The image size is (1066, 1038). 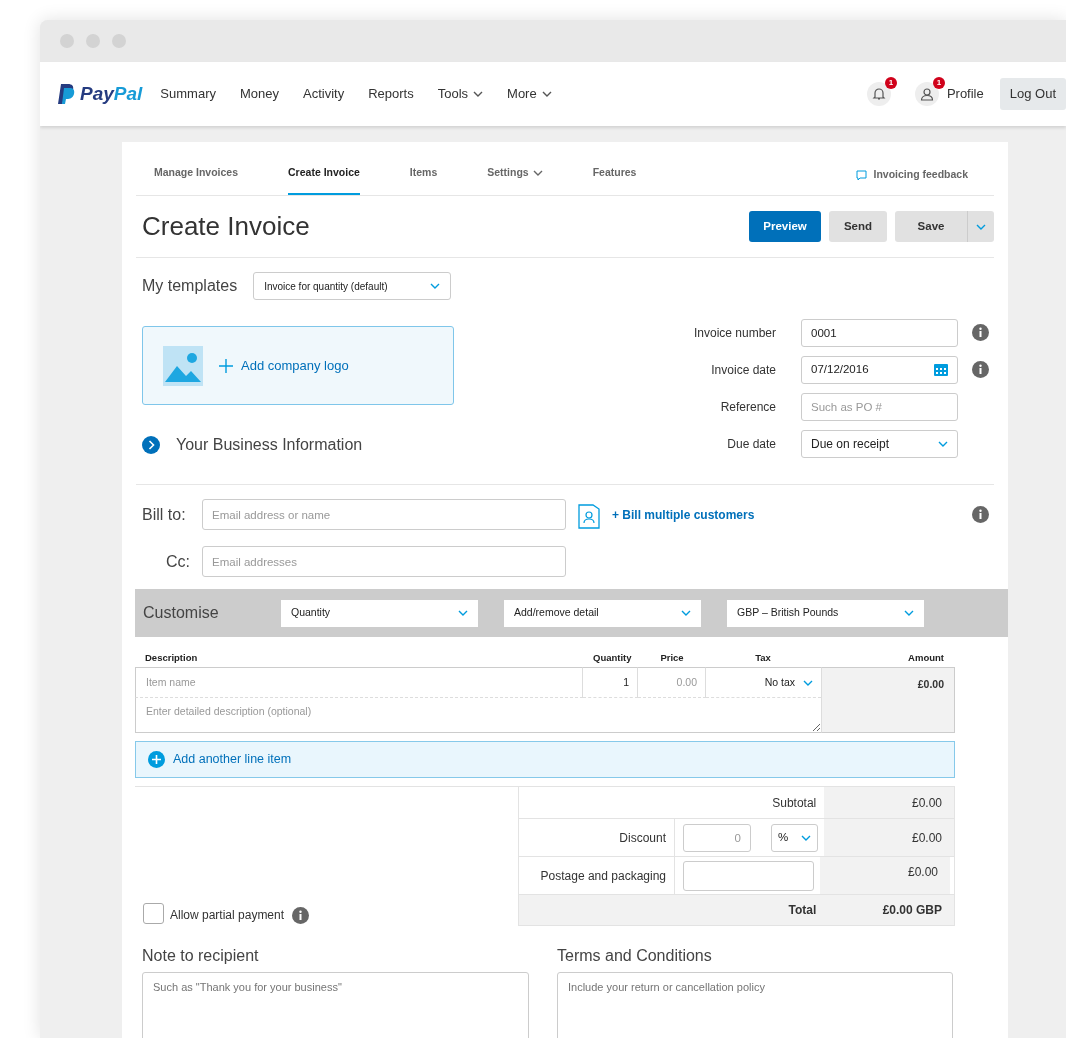 I want to click on total-amount: £0.00 GBP, so click(x=912, y=910).